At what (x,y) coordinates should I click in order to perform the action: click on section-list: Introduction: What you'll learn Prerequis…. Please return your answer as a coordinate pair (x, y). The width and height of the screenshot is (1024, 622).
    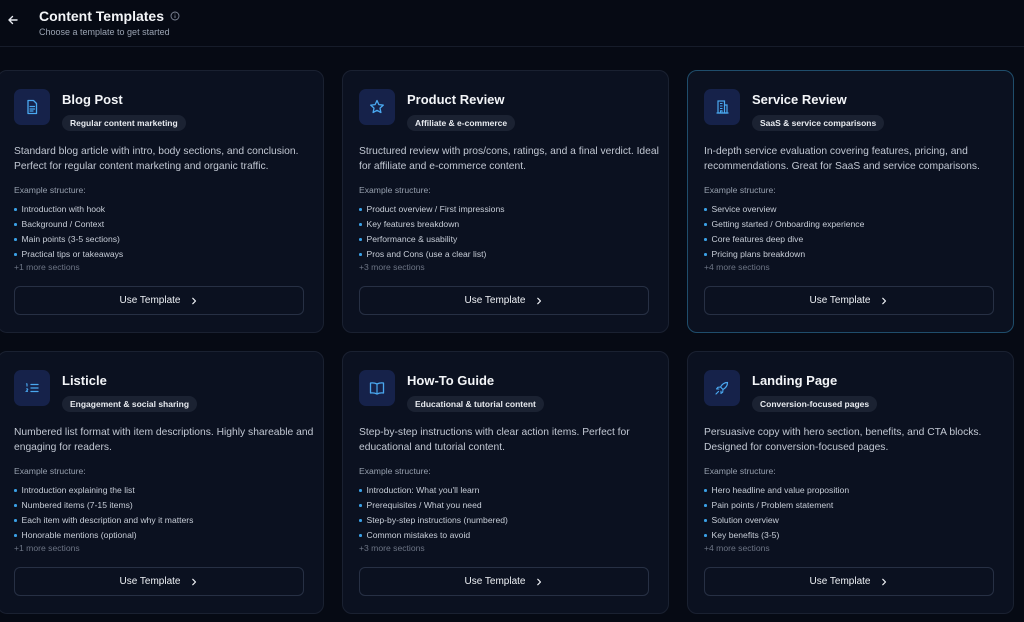
    Looking at the image, I should click on (433, 513).